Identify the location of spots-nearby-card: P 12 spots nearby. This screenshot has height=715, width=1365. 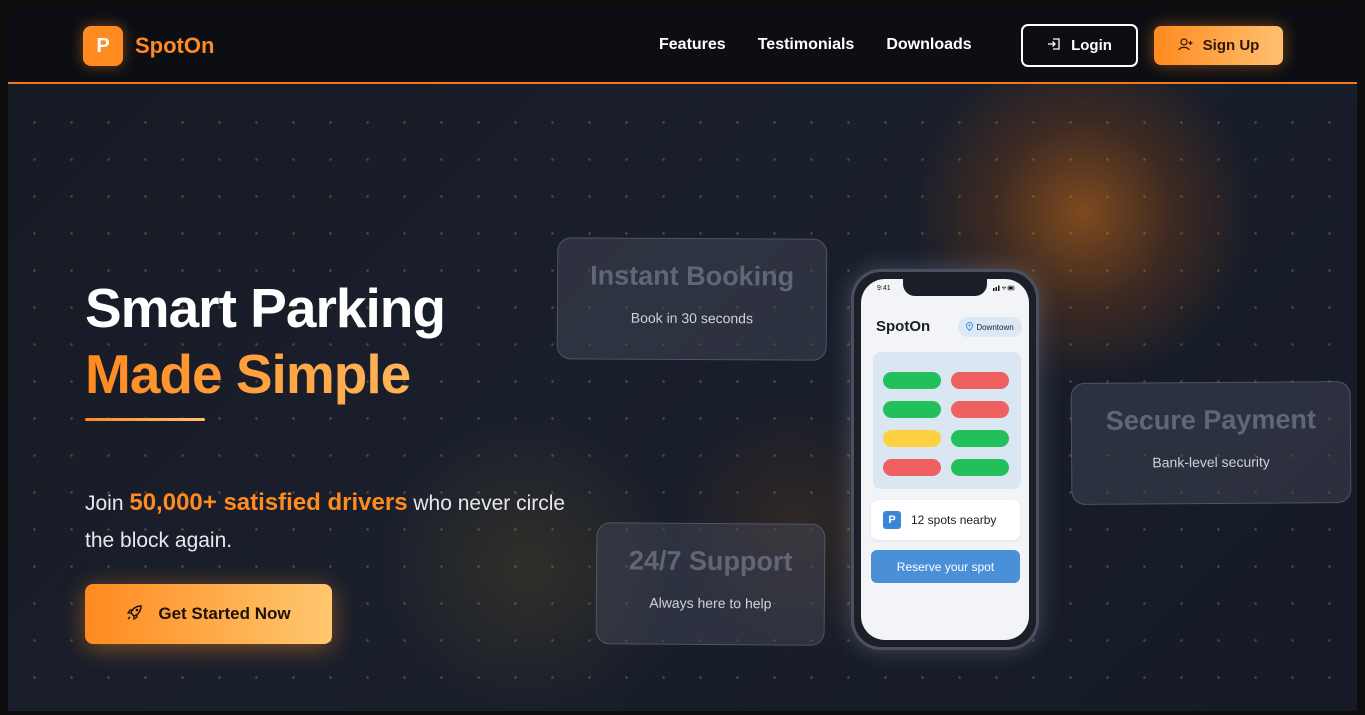
(945, 520).